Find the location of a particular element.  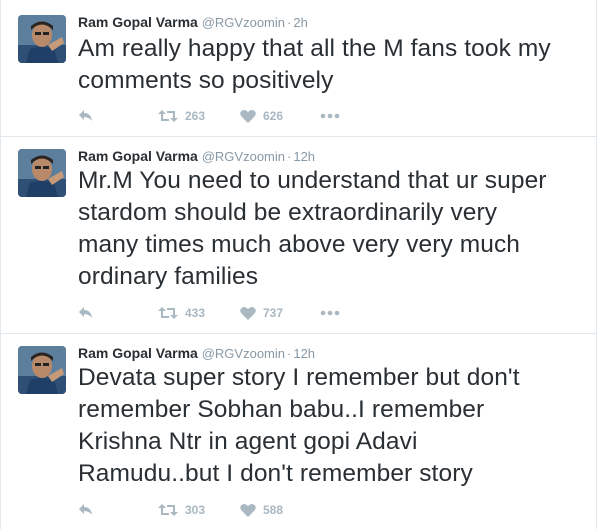

like-button: 588 is located at coordinates (280, 510).